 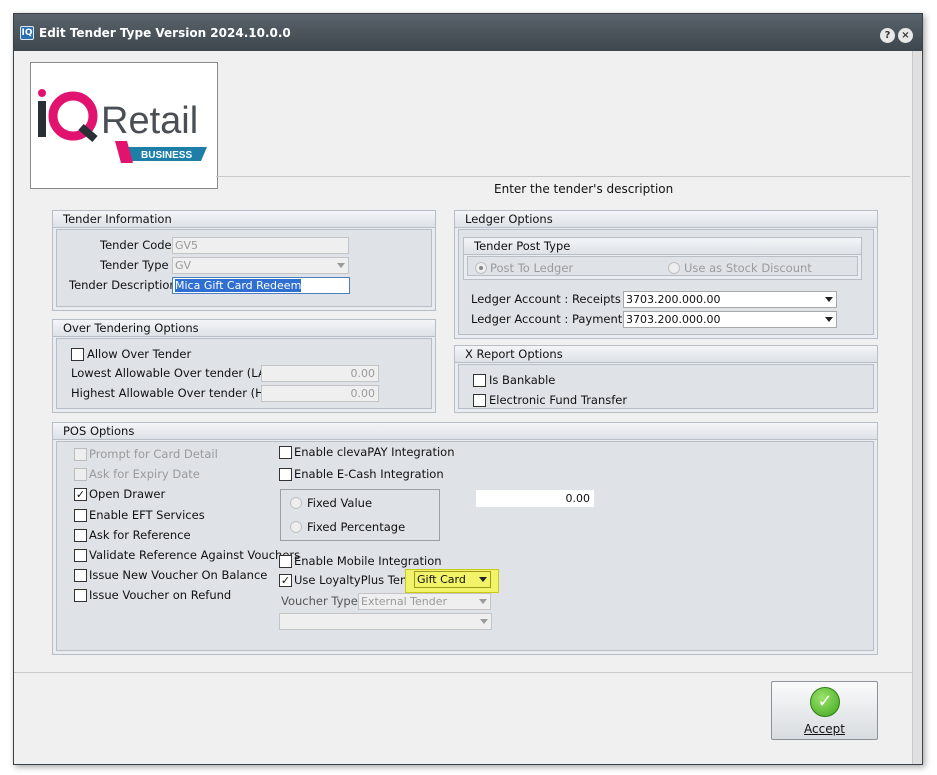 What do you see at coordinates (80, 494) in the screenshot?
I see `open-drawer-checkbox: ✓` at bounding box center [80, 494].